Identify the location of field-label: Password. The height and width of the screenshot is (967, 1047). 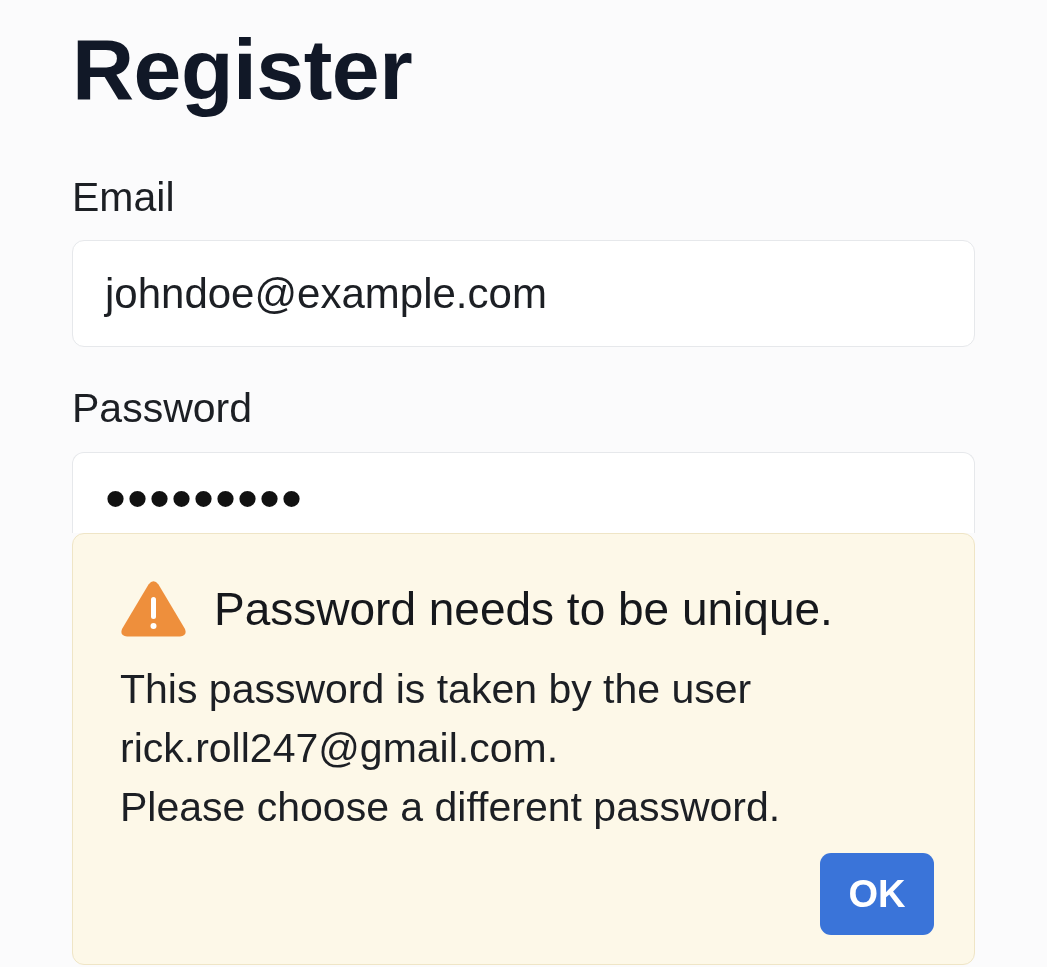
(162, 409).